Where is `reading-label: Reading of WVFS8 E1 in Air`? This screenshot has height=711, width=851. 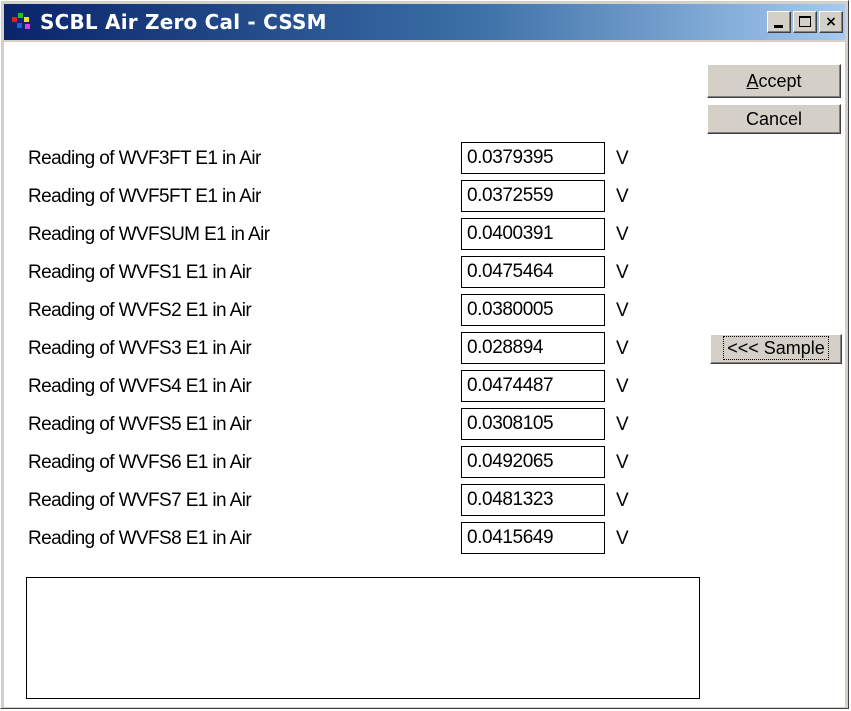 reading-label: Reading of WVFS8 E1 in Air is located at coordinates (140, 538).